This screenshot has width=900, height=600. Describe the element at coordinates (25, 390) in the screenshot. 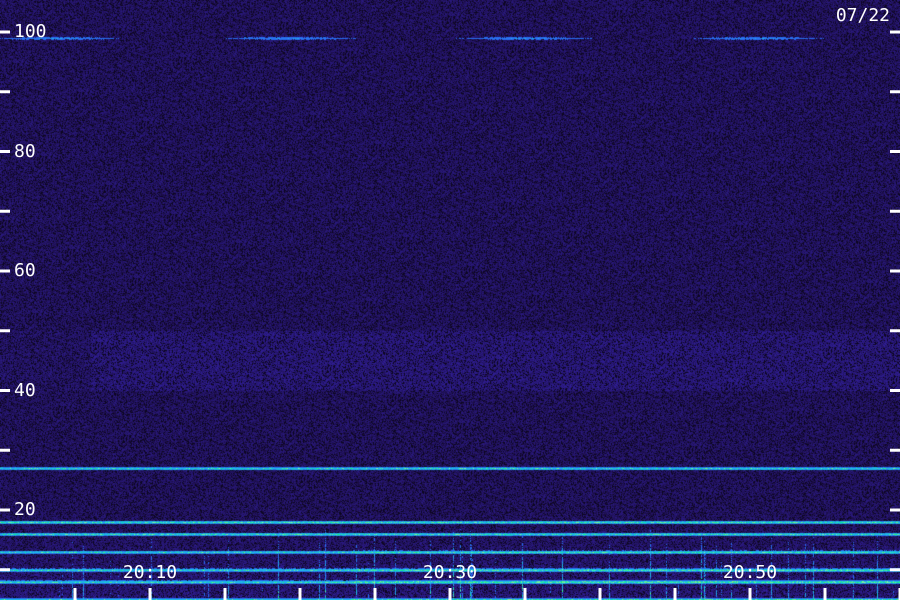

I see `y-tick-label: 40` at that location.